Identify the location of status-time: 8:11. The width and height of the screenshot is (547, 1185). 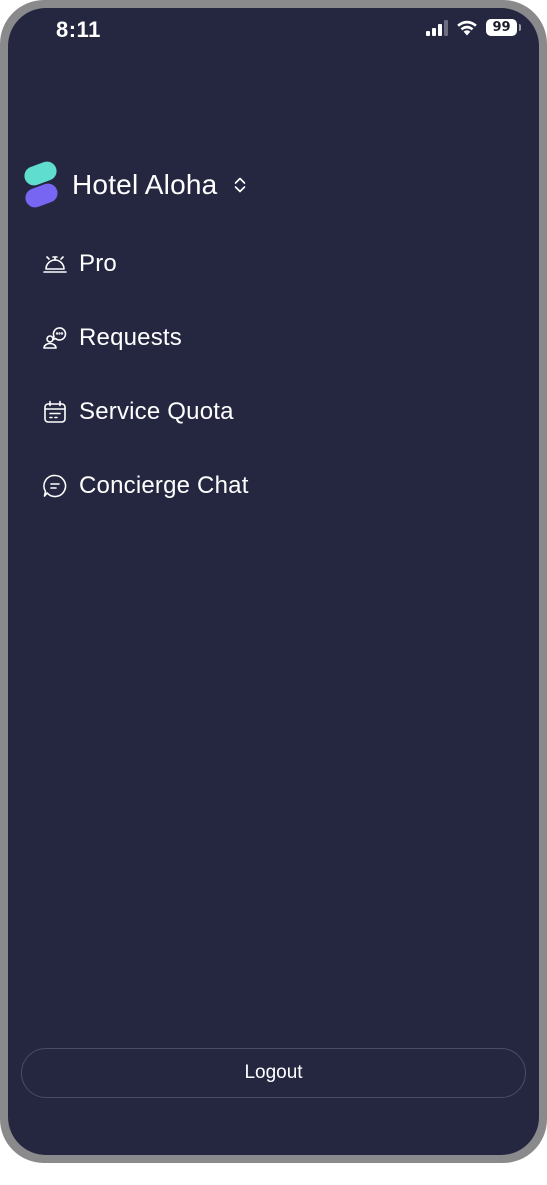
(78, 29).